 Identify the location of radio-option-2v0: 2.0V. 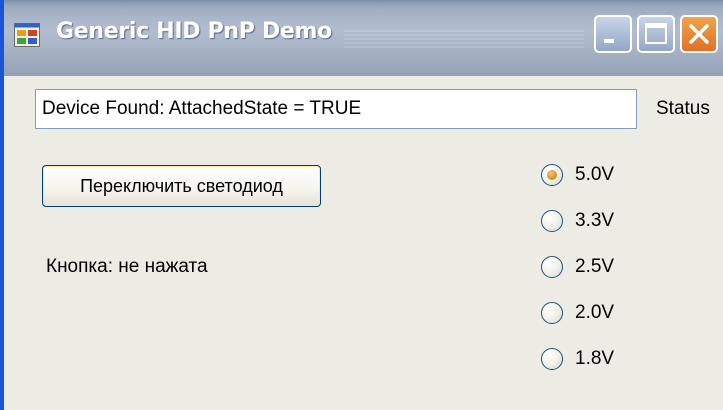
(601, 313).